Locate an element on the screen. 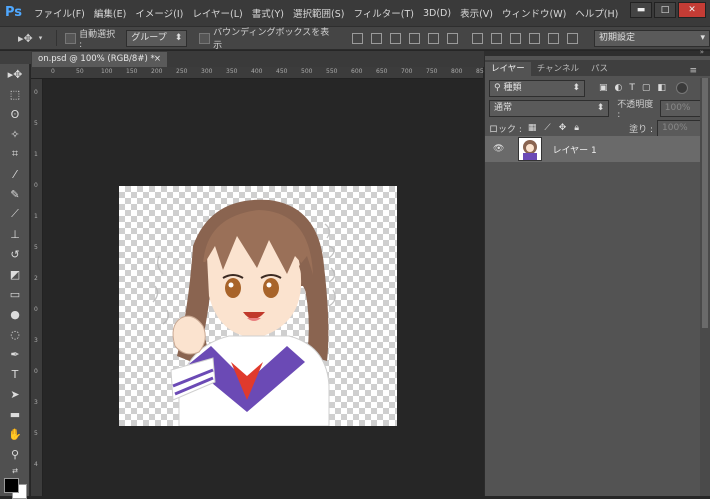 The width and height of the screenshot is (710, 499). blend-mode-value: 通常 is located at coordinates (503, 107).